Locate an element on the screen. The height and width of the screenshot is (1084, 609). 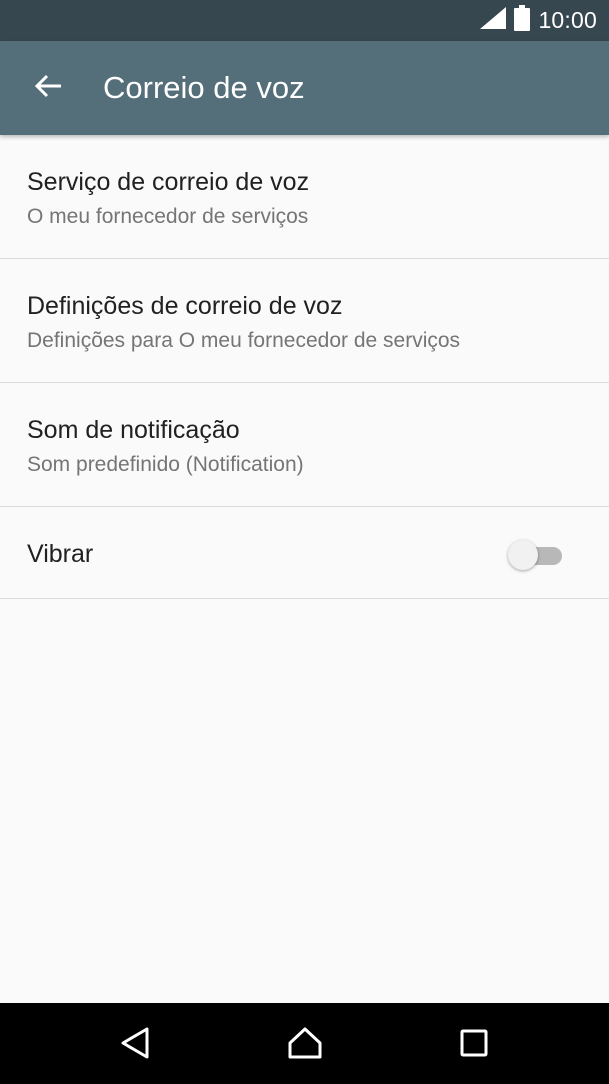
setting-title: Serviço de correio de voz is located at coordinates (168, 182).